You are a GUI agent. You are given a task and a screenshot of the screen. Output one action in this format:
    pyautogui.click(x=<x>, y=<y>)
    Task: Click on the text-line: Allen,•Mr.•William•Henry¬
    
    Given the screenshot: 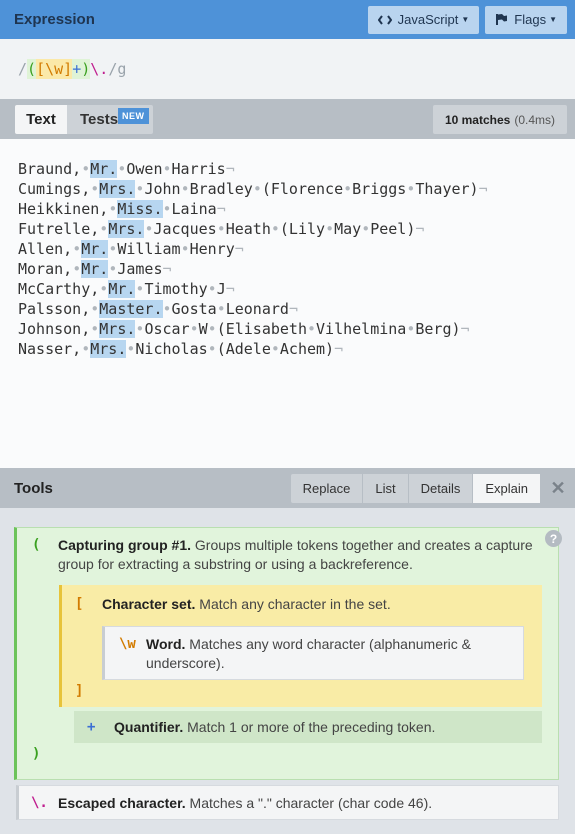 What is the action you would take?
    pyautogui.click(x=296, y=249)
    